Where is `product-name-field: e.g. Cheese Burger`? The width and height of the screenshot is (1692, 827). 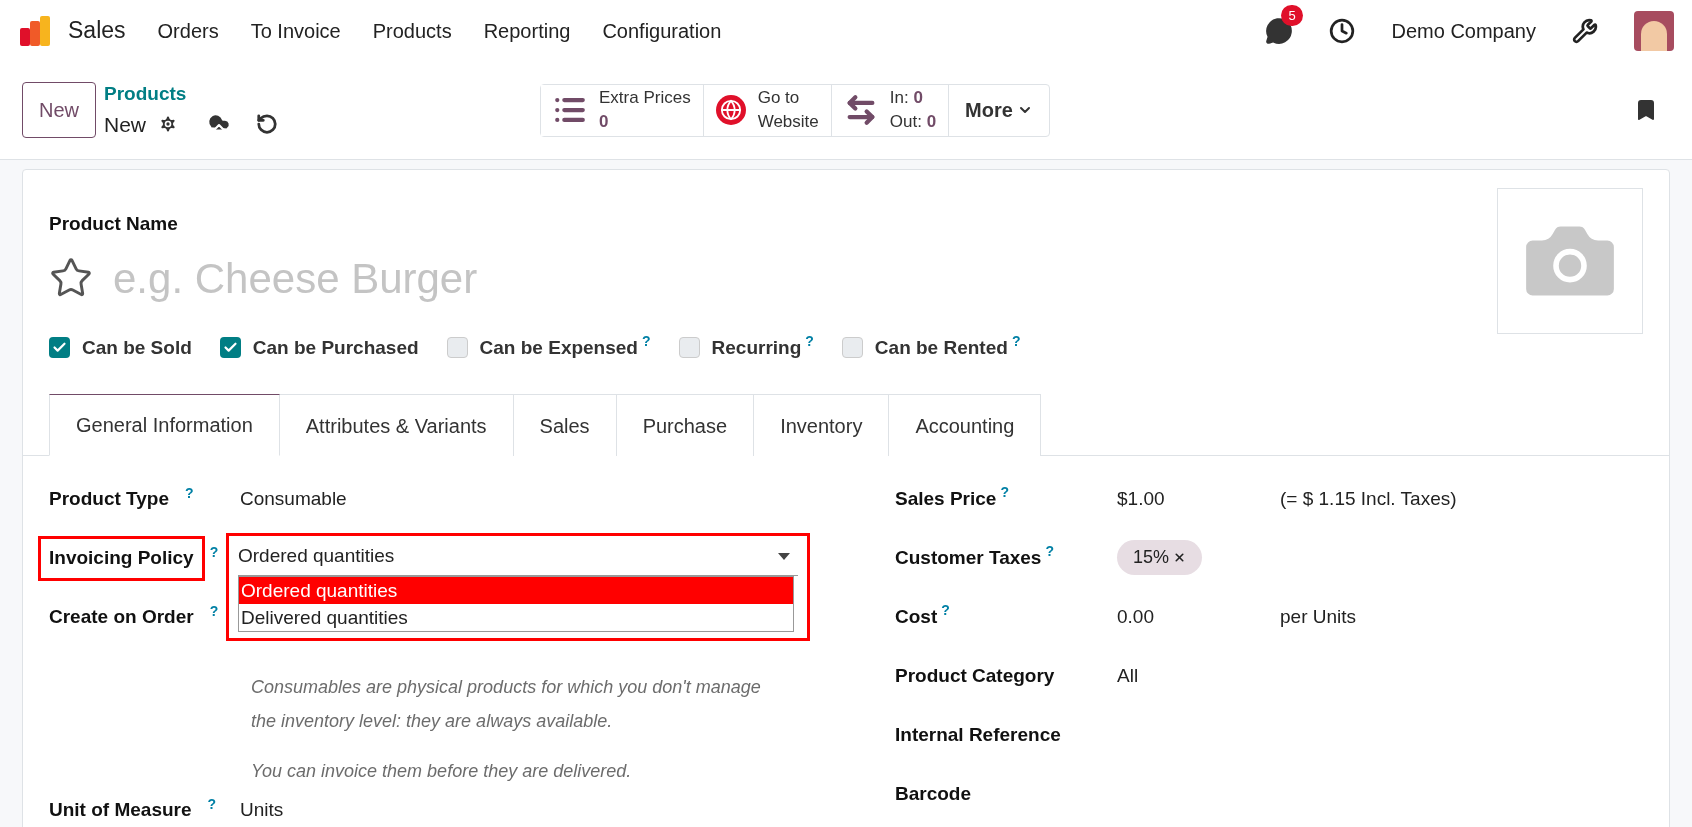 product-name-field: e.g. Cheese Burger is located at coordinates (463, 278).